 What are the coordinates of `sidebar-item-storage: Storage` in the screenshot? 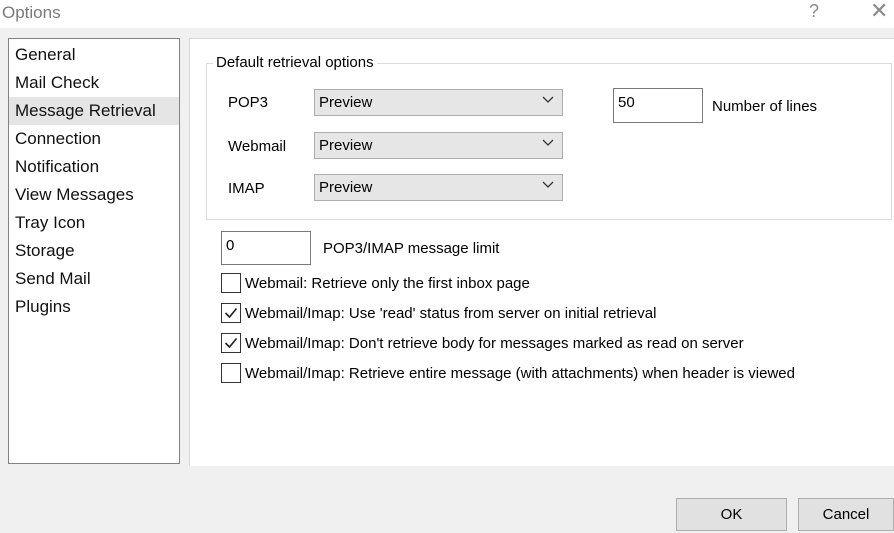 It's located at (94, 251).